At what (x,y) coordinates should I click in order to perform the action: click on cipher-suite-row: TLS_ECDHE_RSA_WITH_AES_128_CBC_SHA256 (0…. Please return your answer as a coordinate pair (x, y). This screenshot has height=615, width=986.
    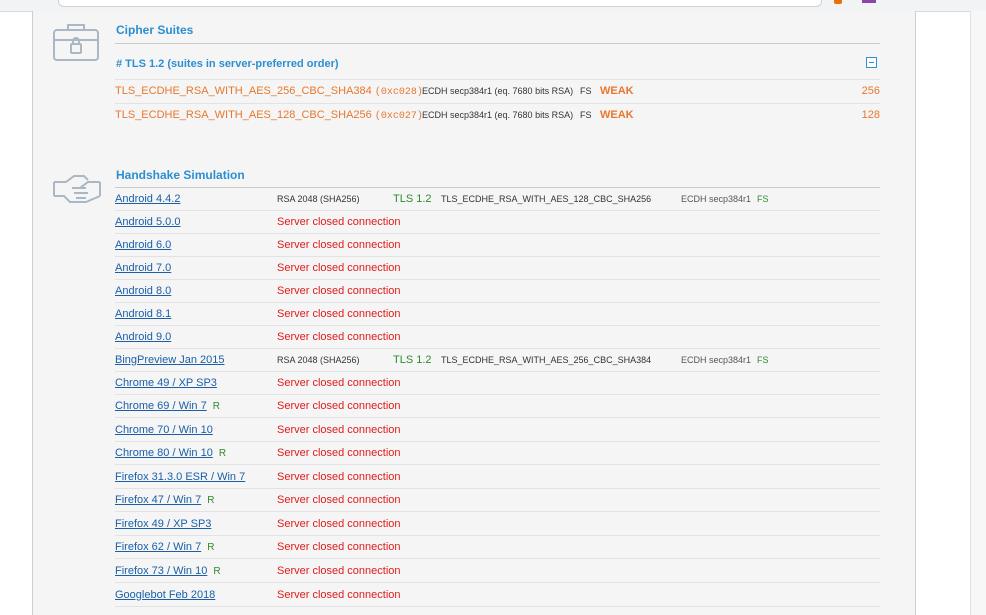
    Looking at the image, I should click on (497, 115).